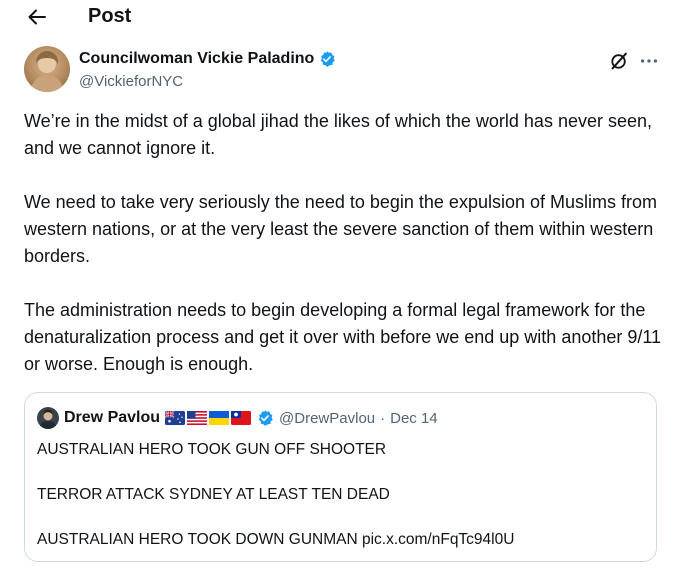 This screenshot has height=584, width=700. Describe the element at coordinates (212, 449) in the screenshot. I see `quoted-line: AUSTRALIAN HERO TOOK GUN OFF SHOOTER` at that location.